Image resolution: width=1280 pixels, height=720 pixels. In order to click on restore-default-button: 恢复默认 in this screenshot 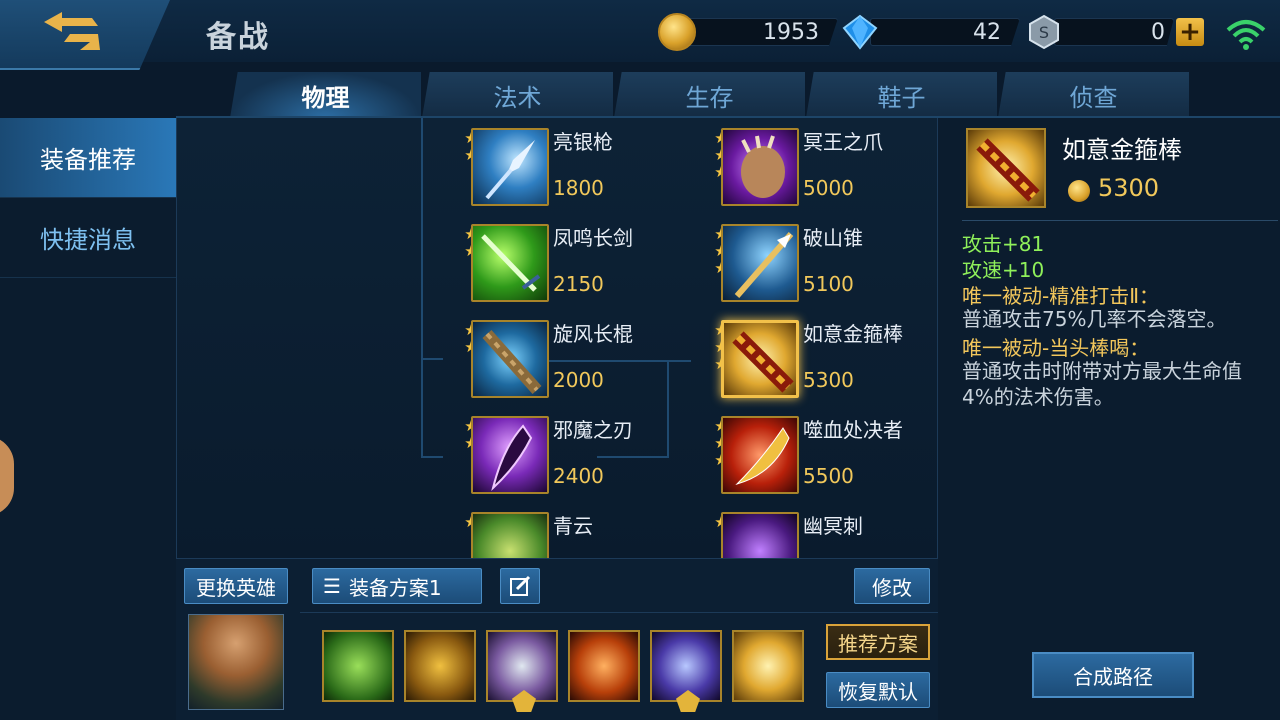, I will do `click(878, 690)`.